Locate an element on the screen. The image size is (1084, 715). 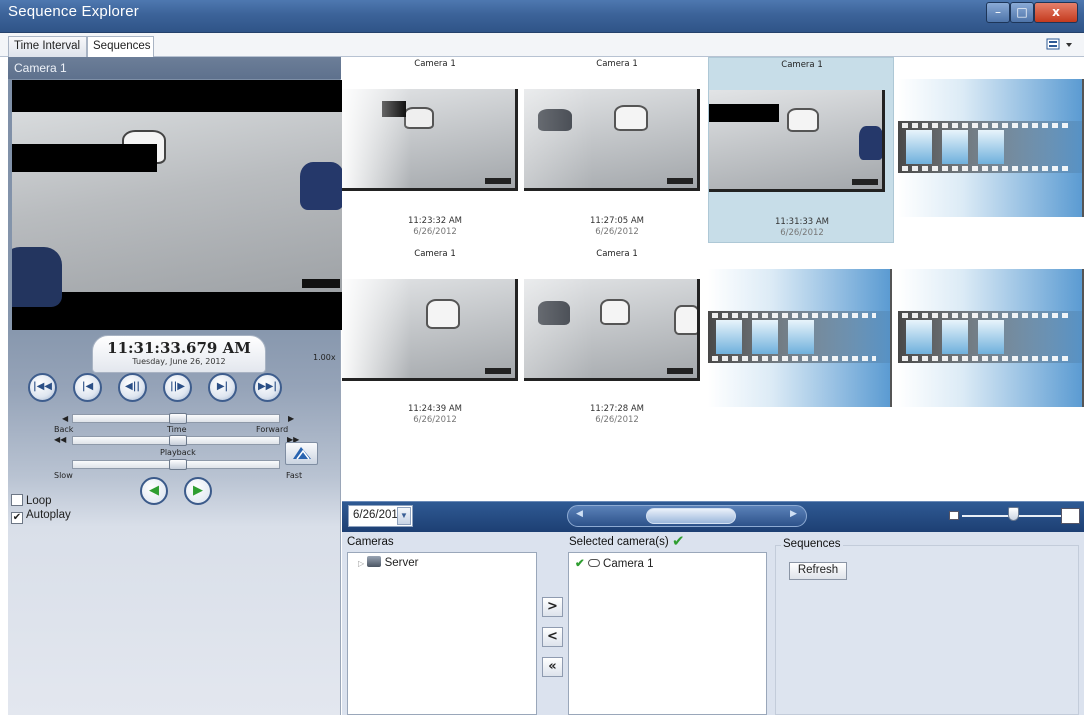
tree-expander-icon: ▷ is located at coordinates (361, 563).